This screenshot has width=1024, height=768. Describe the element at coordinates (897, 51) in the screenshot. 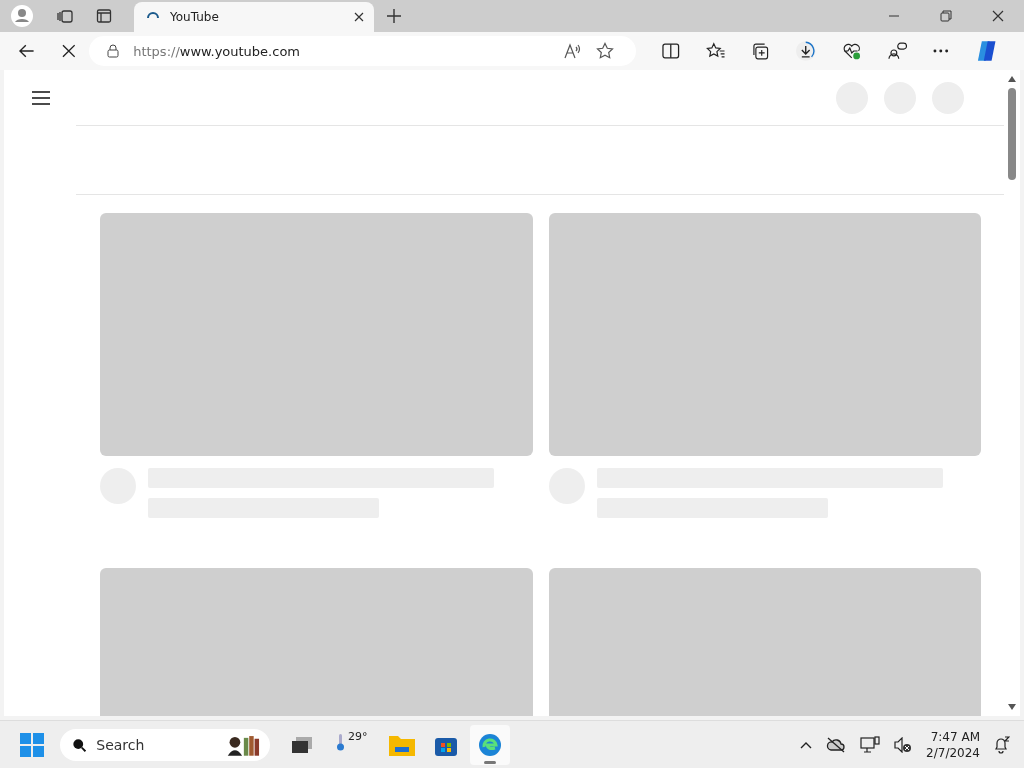

I see `people-icon` at that location.